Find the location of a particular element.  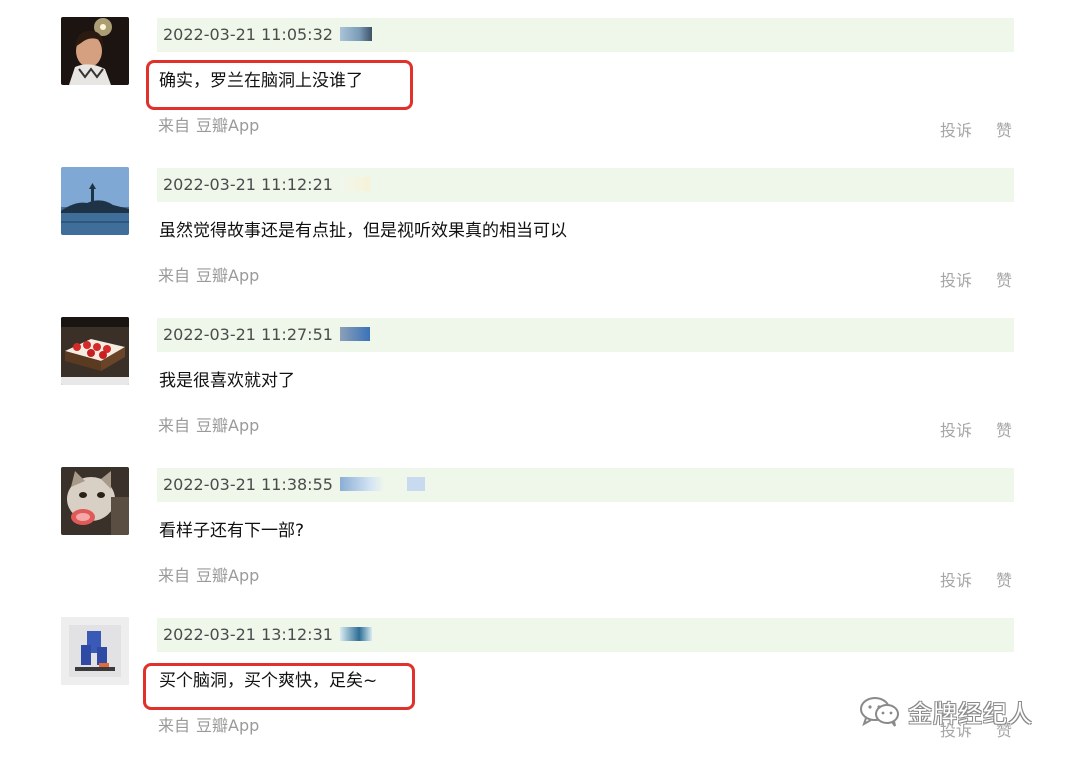

comment-timestamp: 2022-03-21 11:05:32 is located at coordinates (248, 34).